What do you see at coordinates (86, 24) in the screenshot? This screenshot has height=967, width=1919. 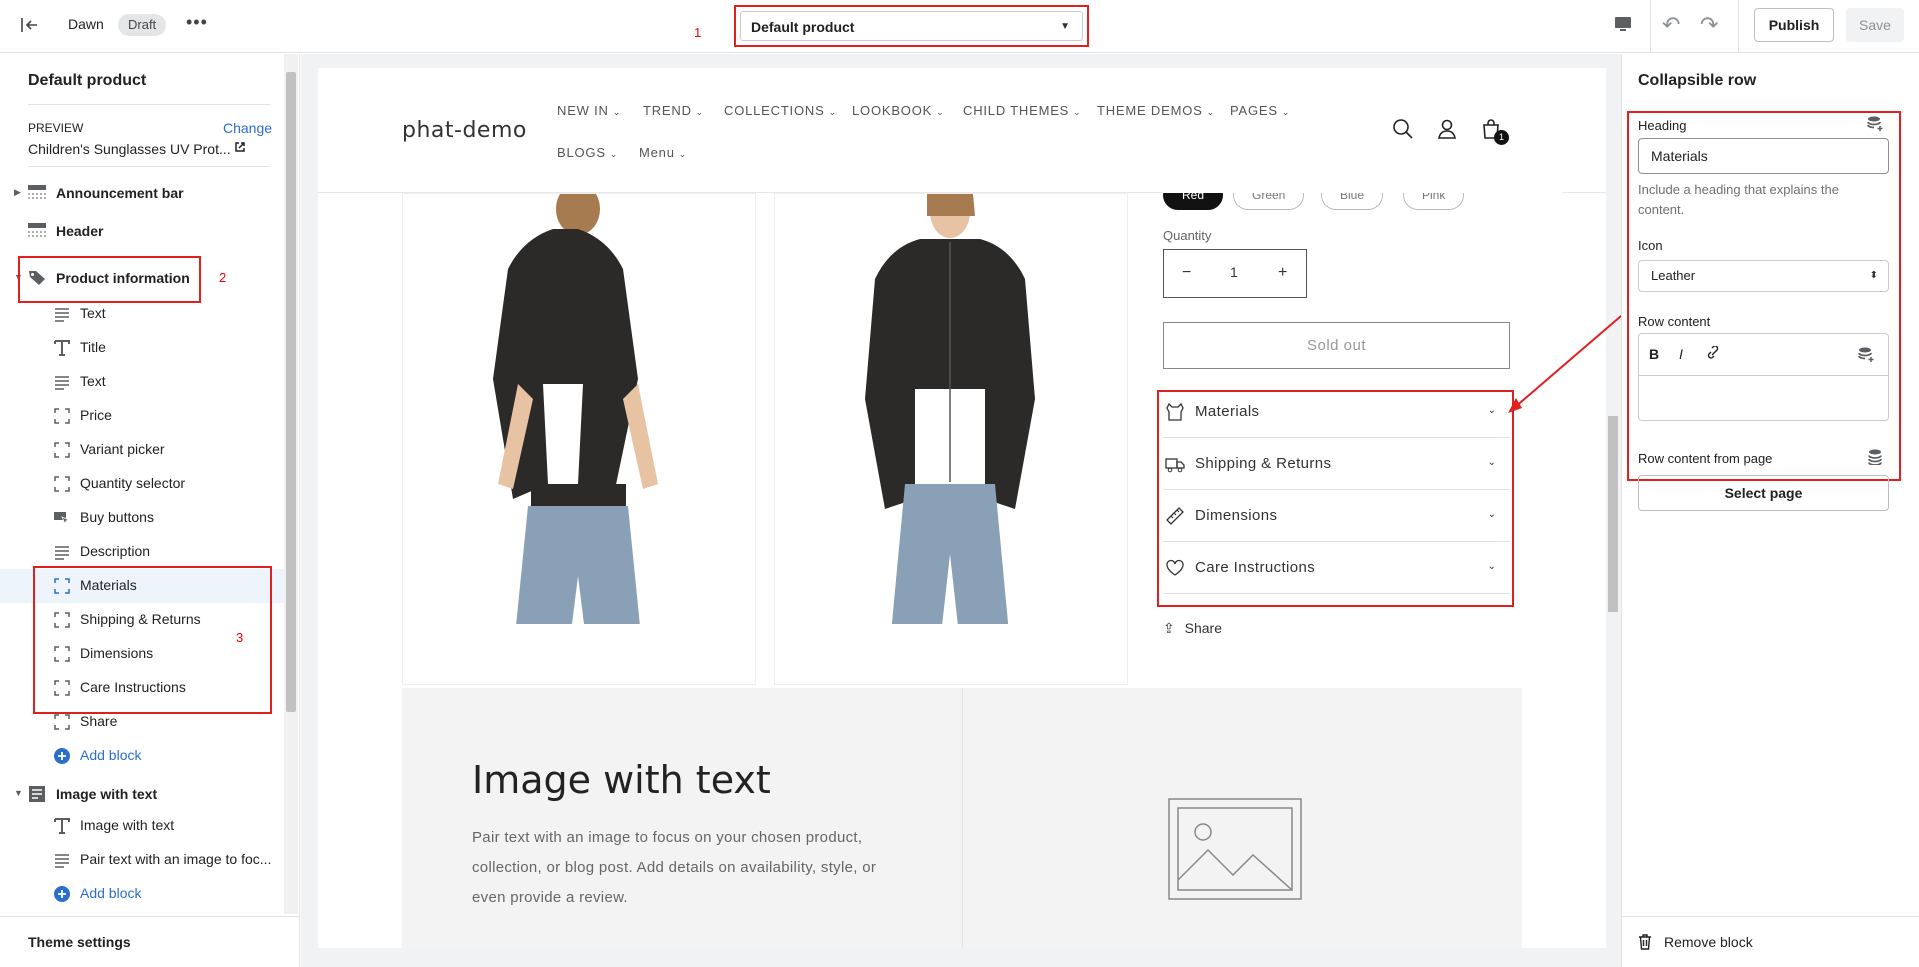 I see `theme-name: Dawn` at bounding box center [86, 24].